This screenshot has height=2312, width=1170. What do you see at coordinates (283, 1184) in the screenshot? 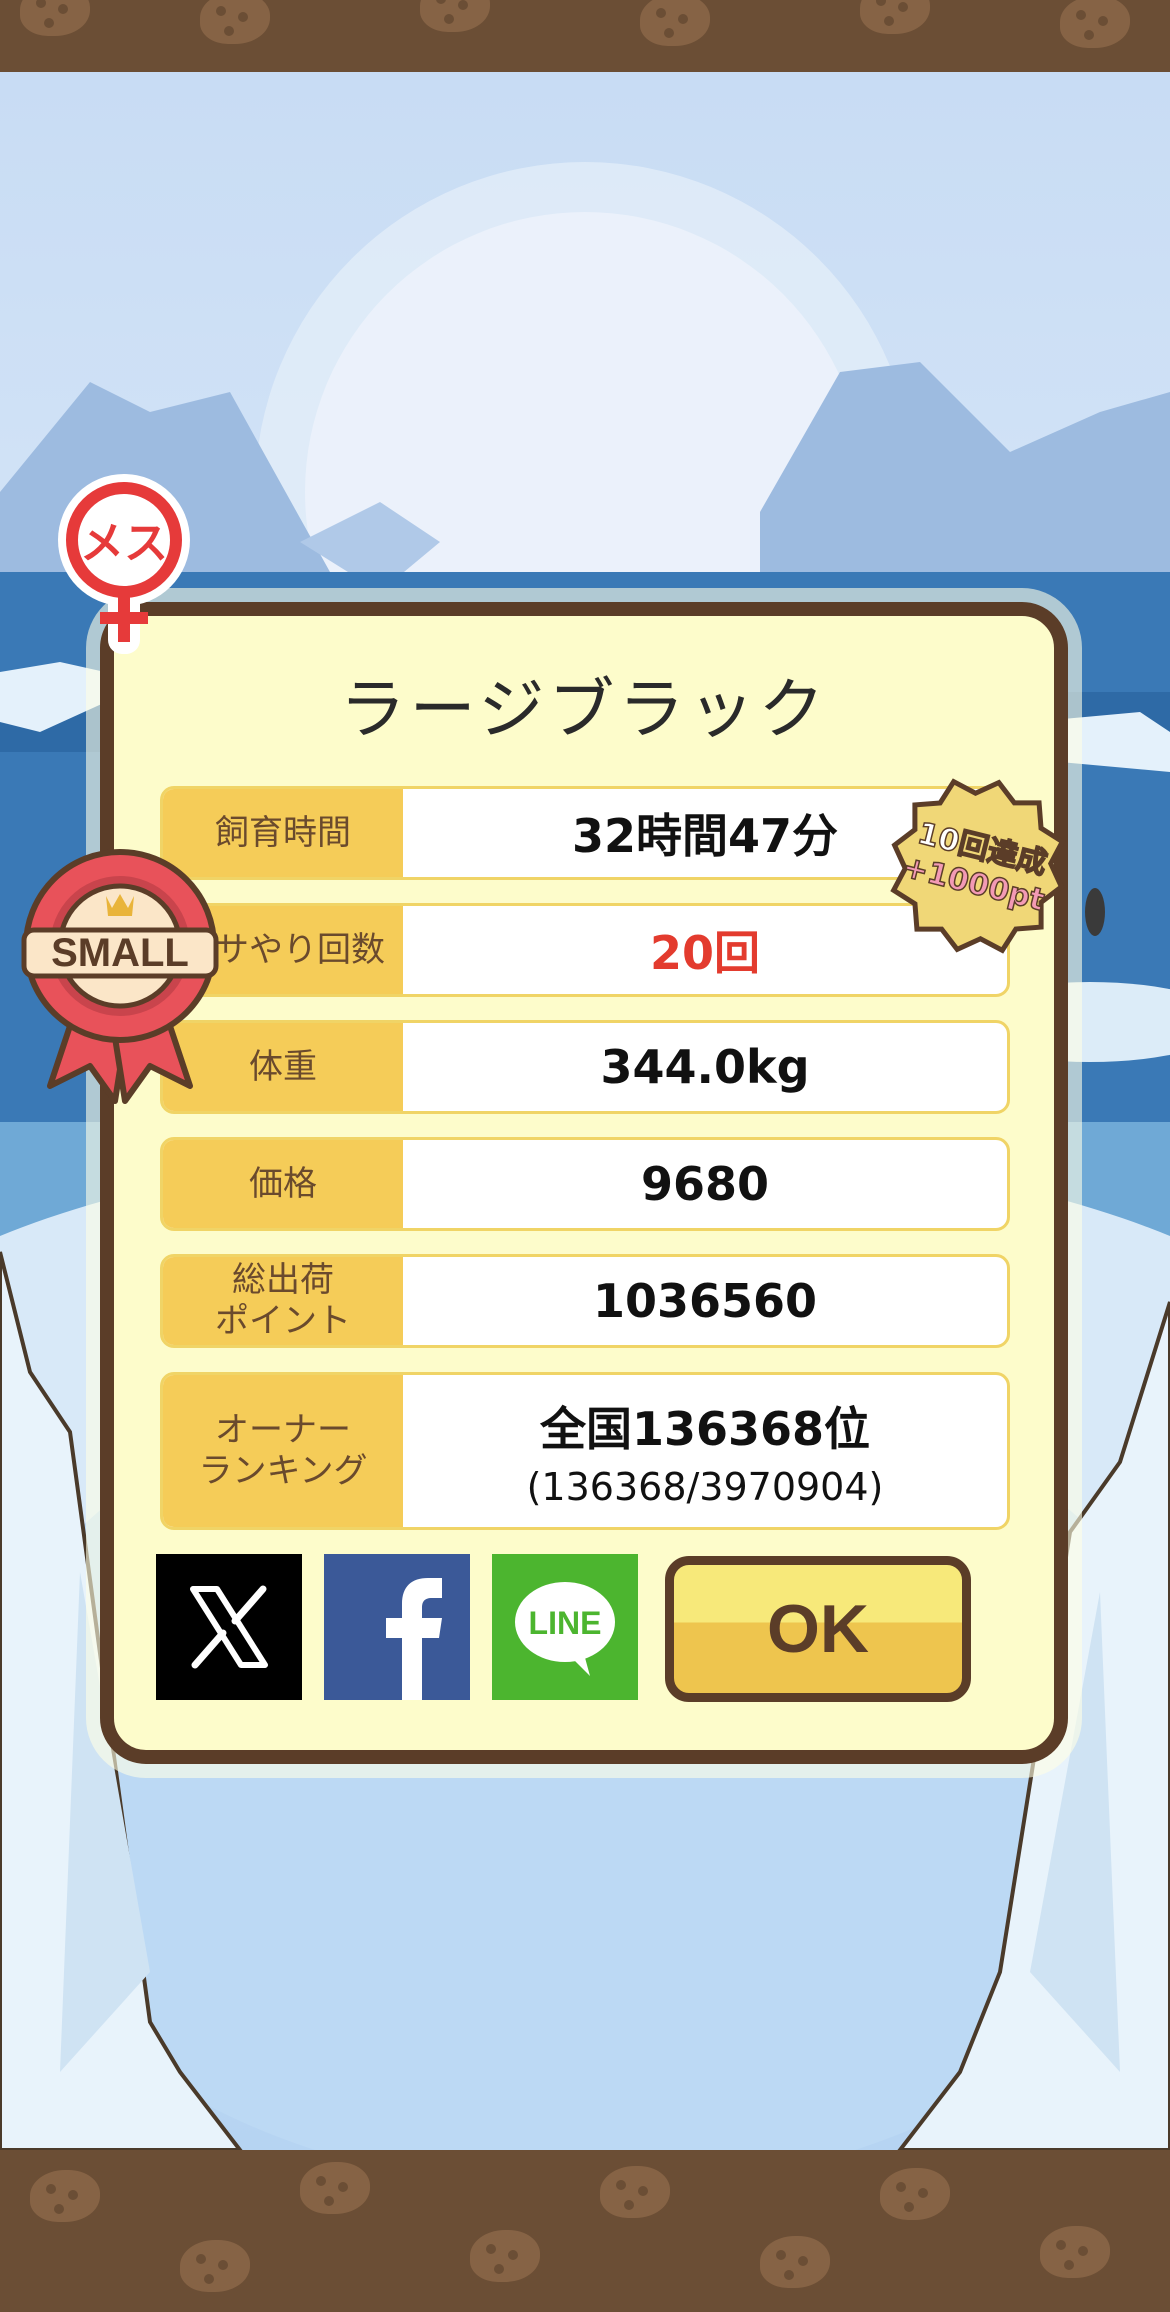
I see `stat-label: 価格` at bounding box center [283, 1184].